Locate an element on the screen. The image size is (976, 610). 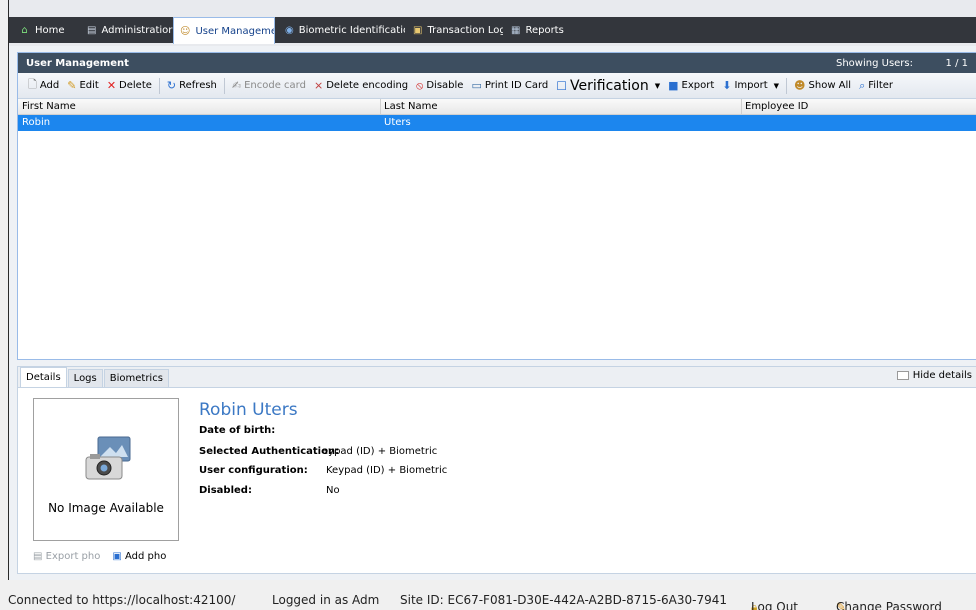
tab-biometric-identification: ◉ Biometric Identificatic is located at coordinates (342, 30).